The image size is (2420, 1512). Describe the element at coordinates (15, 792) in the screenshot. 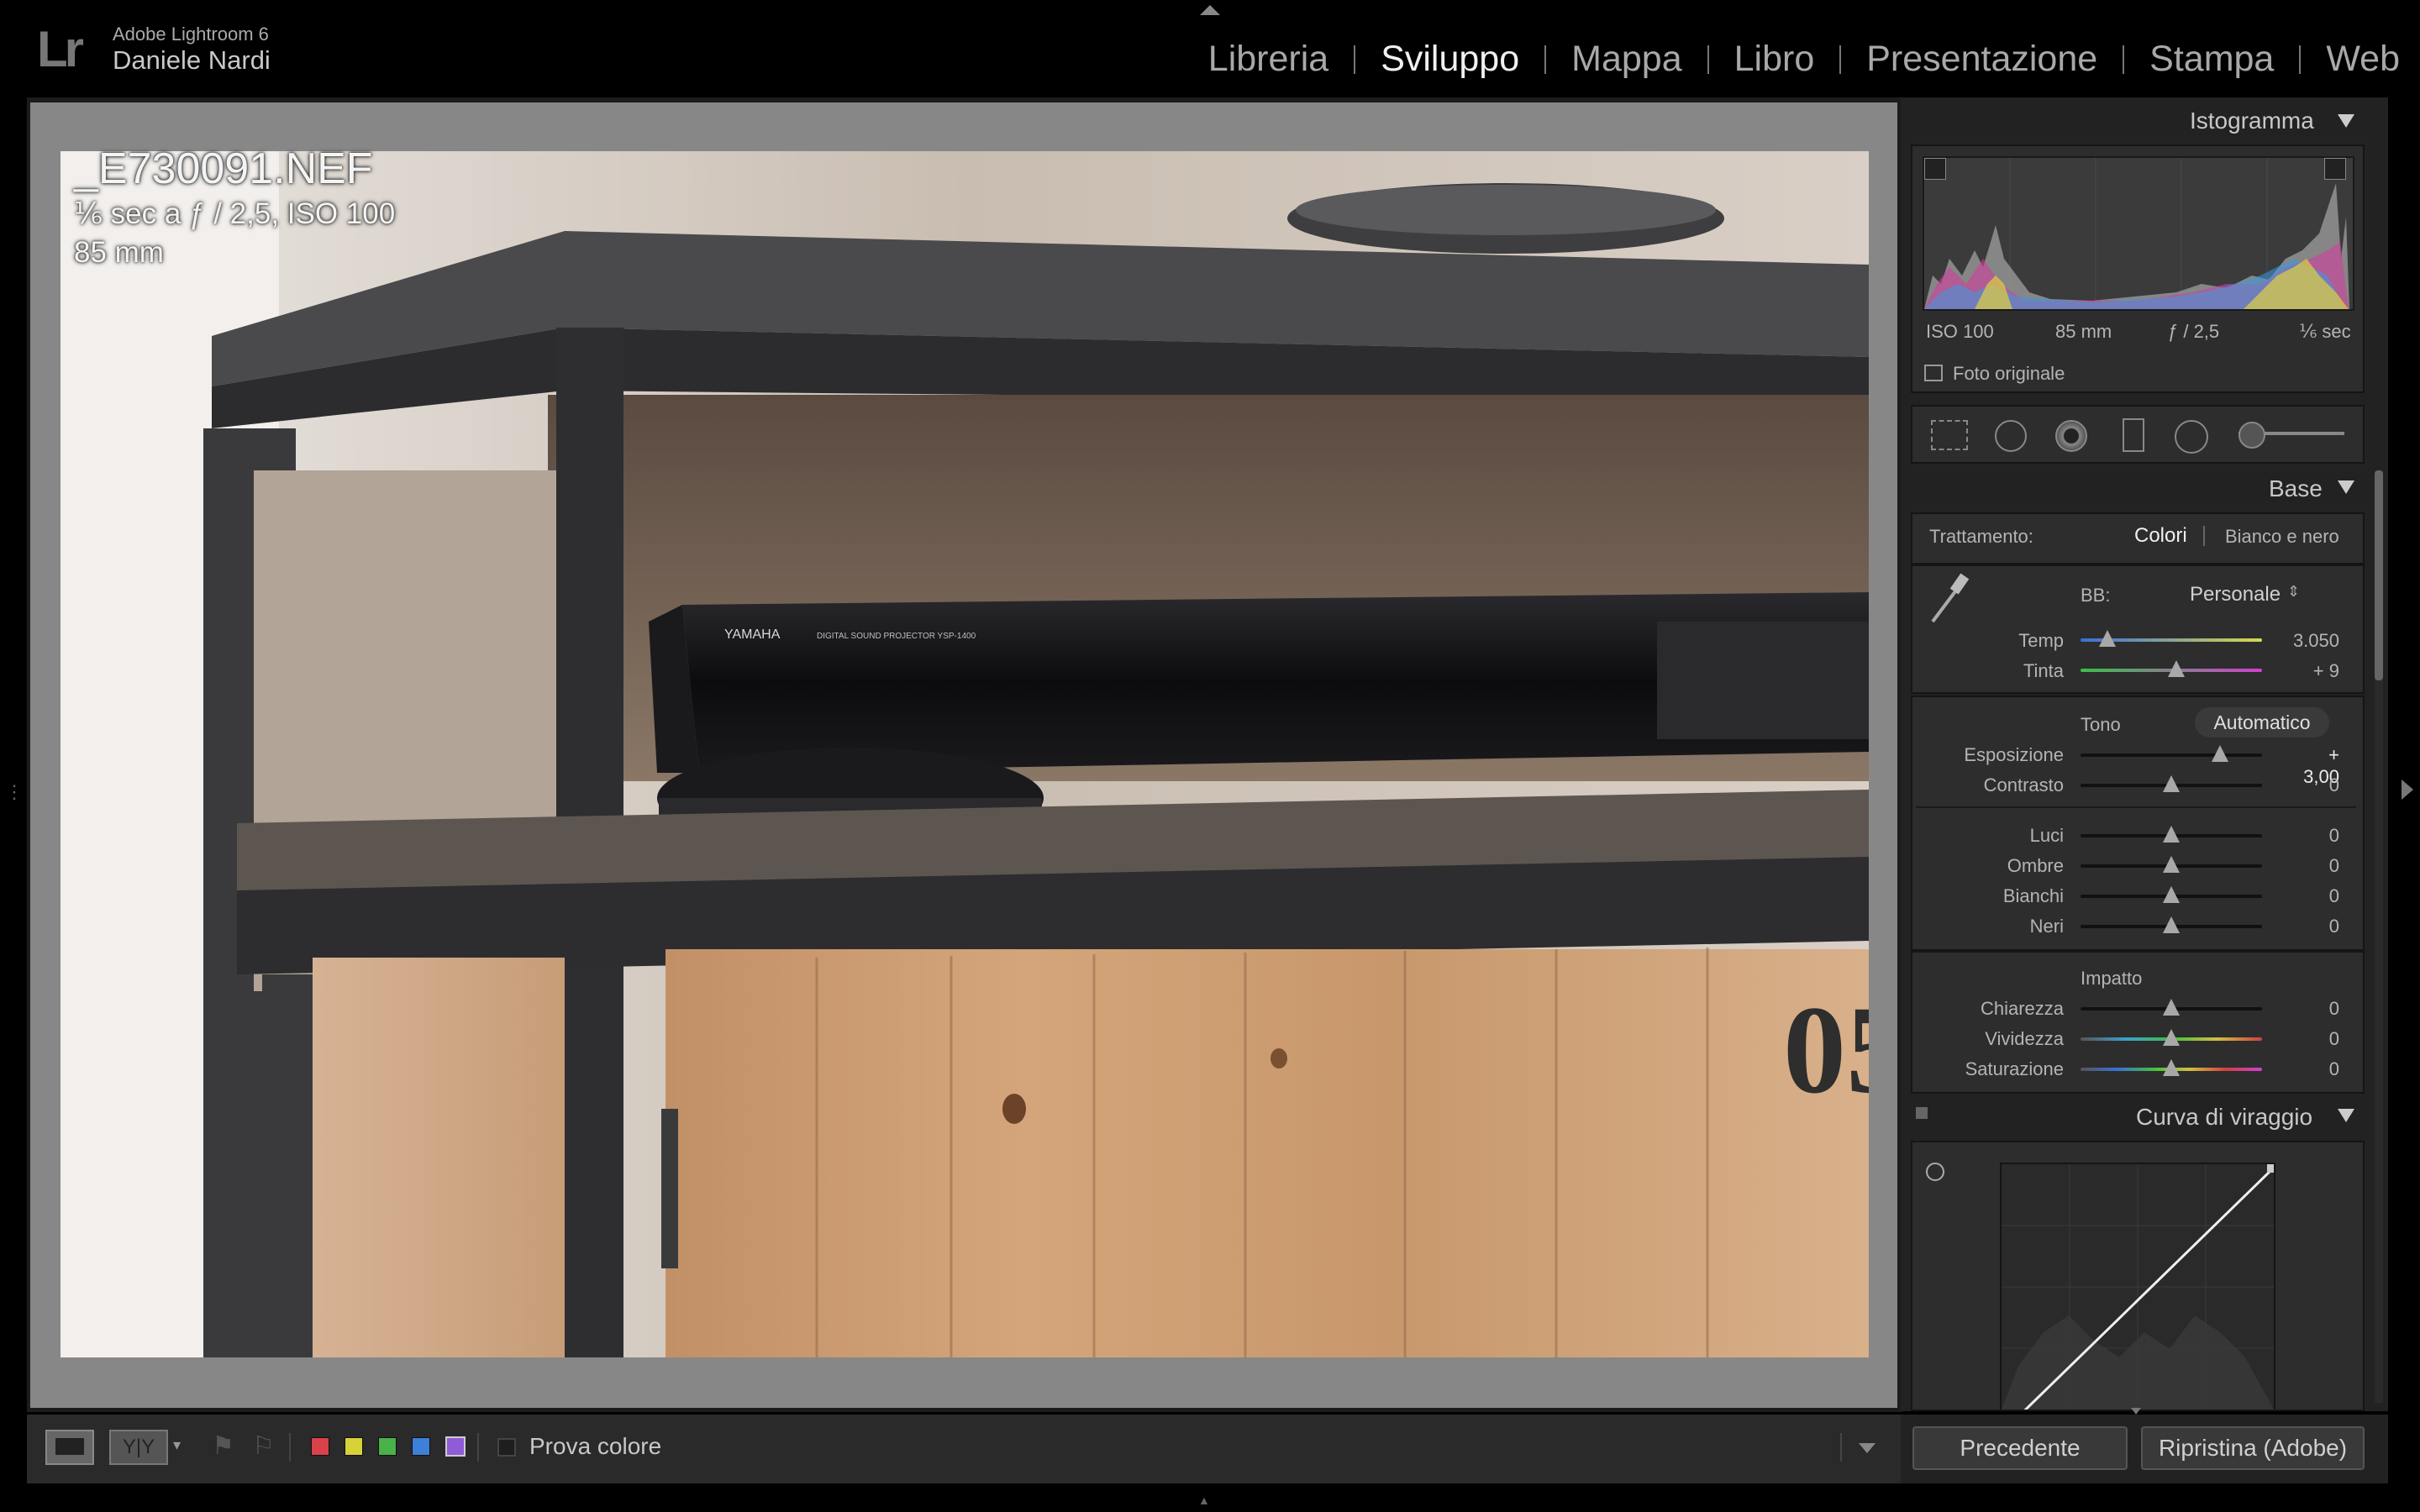

I see `left-panel-toggle-icon: ⋮` at that location.